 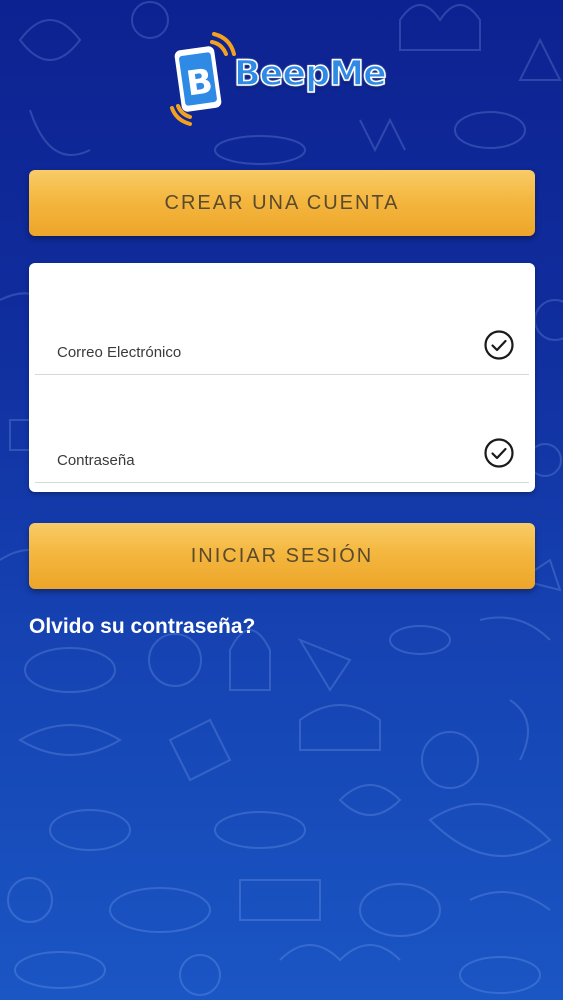 I want to click on forgot-password-link: Olvido su contraseña?, so click(x=142, y=627).